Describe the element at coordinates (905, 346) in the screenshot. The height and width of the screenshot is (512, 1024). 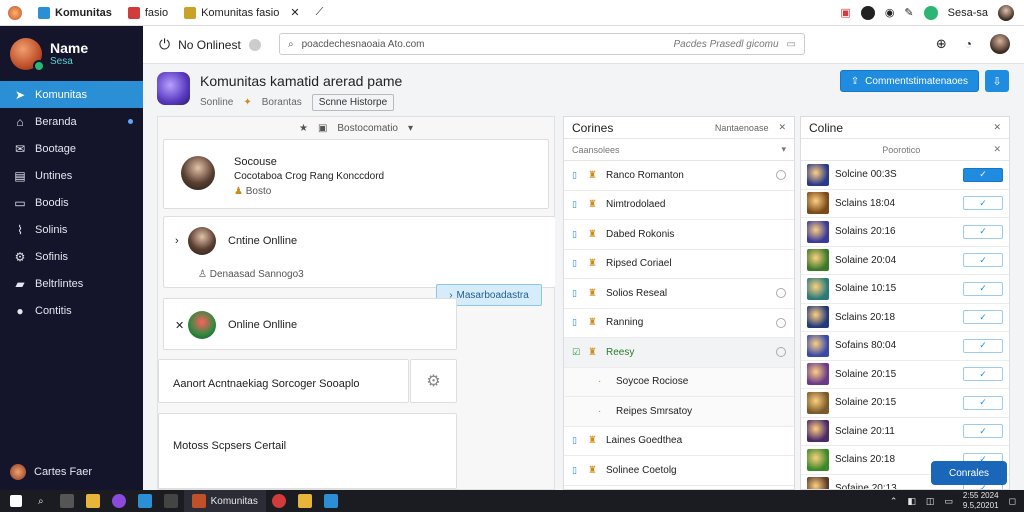
I see `list-item: Sofains 80:04 ✓` at that location.